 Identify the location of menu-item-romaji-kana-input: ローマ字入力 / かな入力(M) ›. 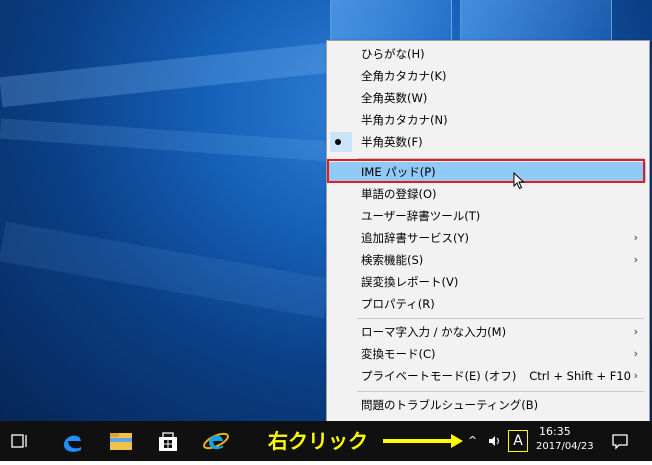
(487, 332).